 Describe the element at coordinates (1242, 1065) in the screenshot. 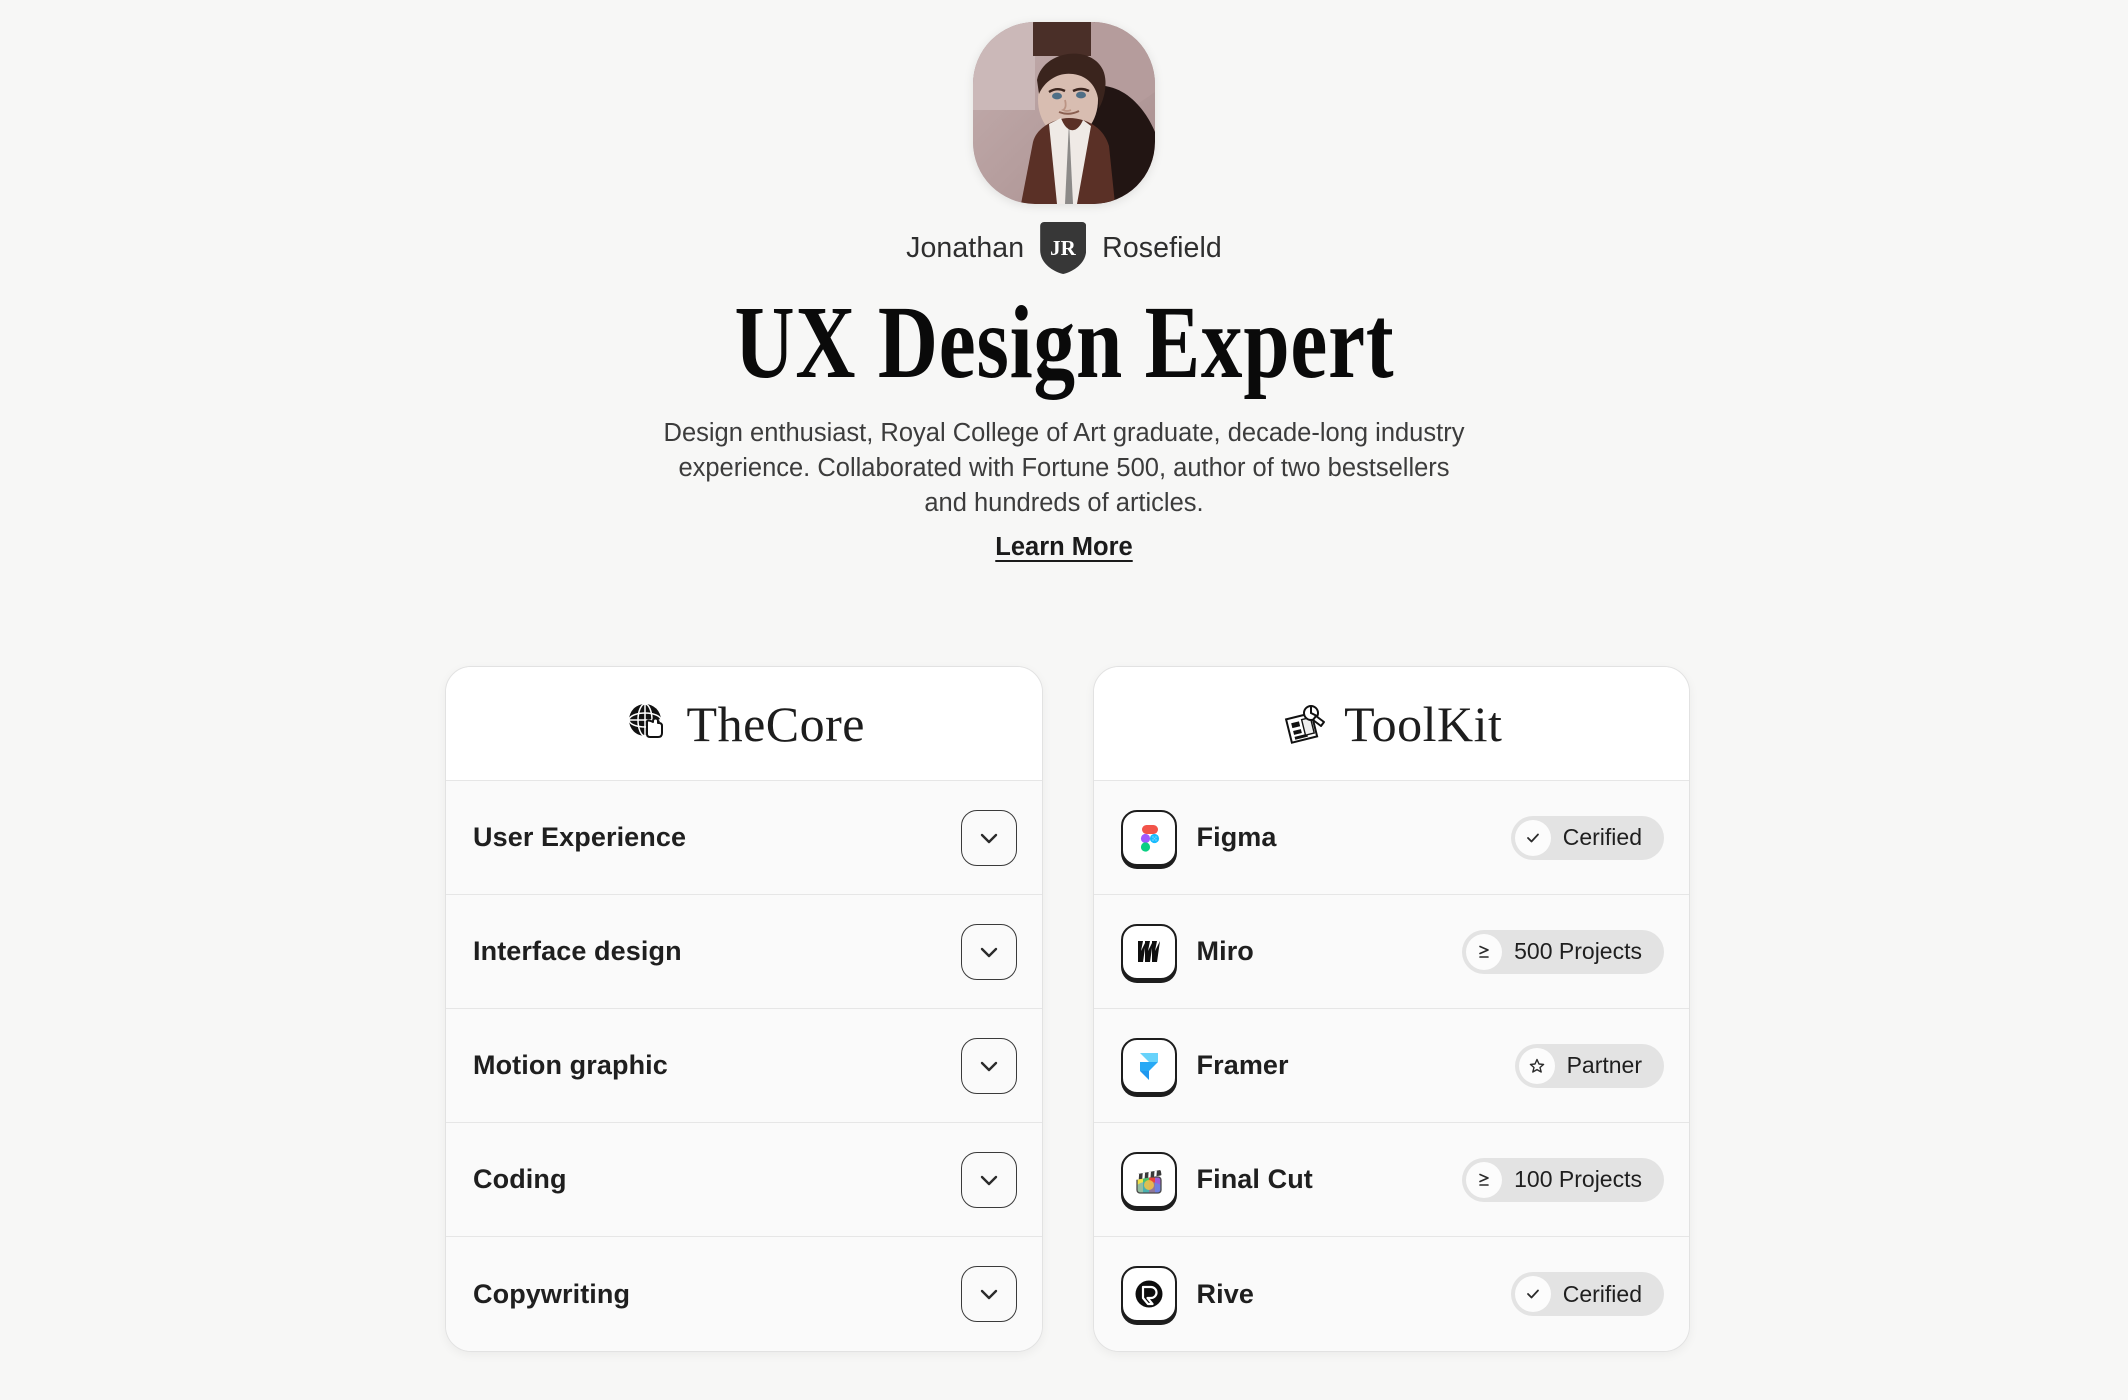

I see `tool-name: Framer` at that location.